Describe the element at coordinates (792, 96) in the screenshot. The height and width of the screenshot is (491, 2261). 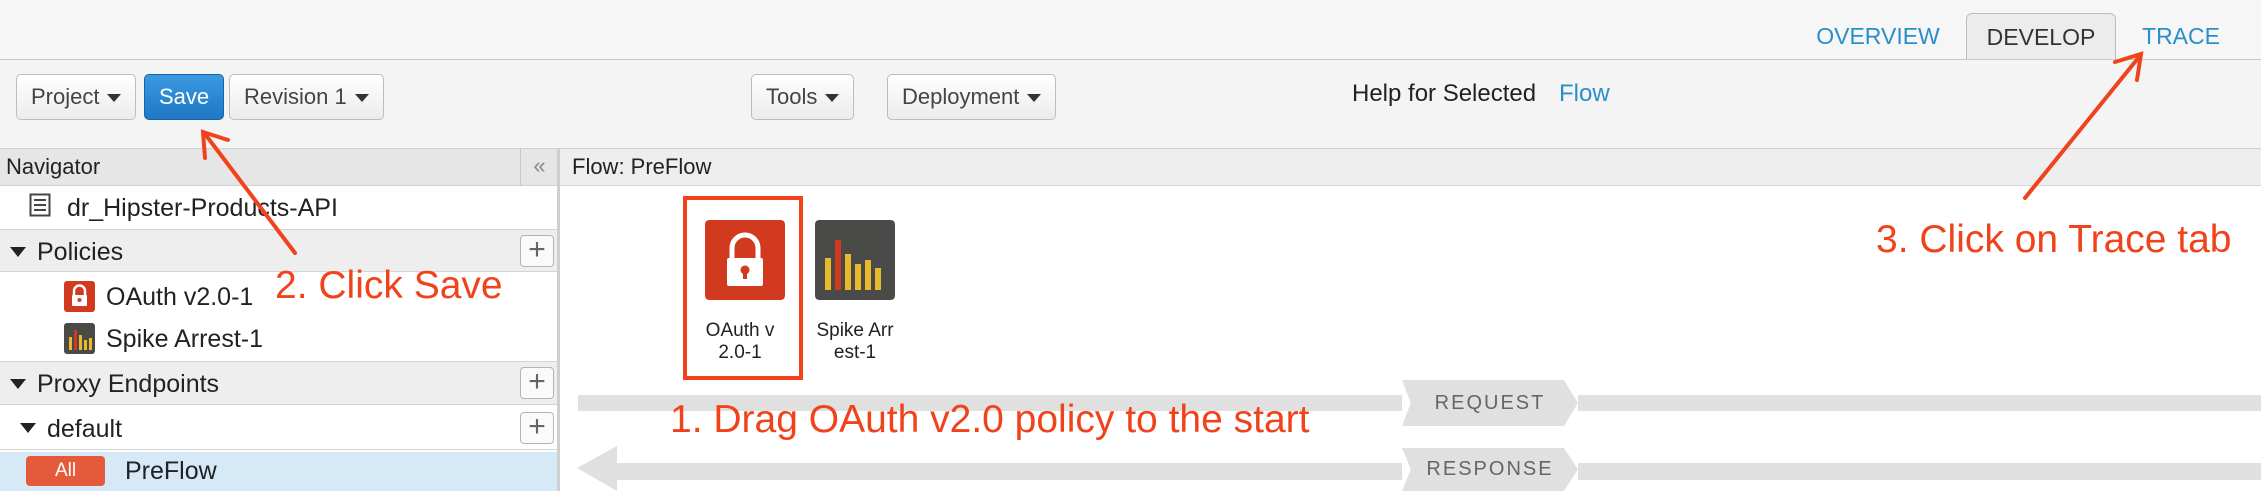
I see `tools-label: Tools` at that location.